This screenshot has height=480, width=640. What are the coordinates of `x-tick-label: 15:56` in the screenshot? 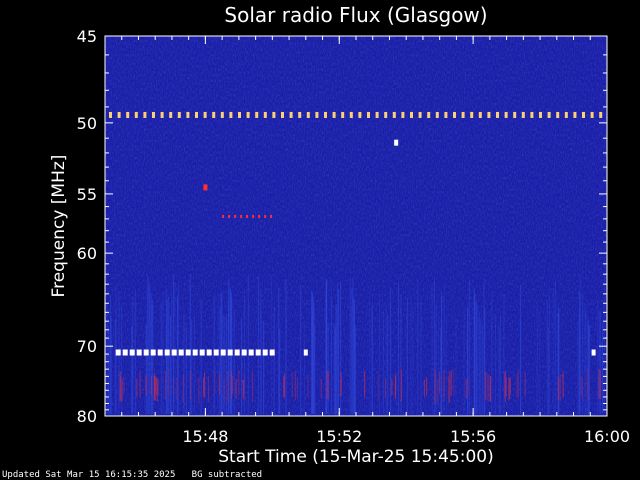 It's located at (473, 436).